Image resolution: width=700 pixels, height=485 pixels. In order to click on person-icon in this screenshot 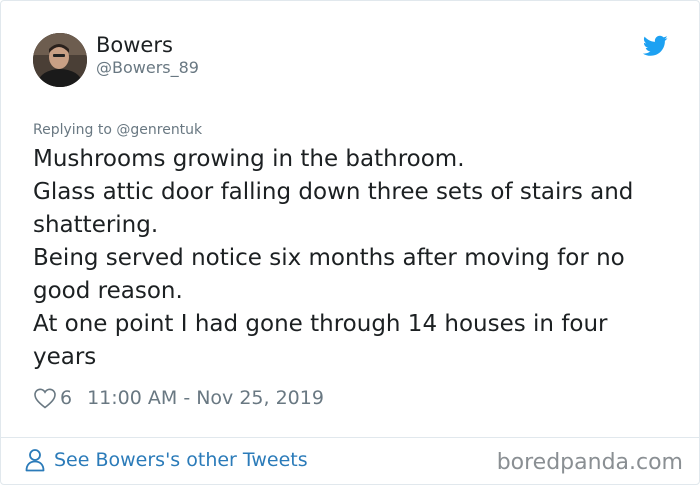, I will do `click(35, 460)`.